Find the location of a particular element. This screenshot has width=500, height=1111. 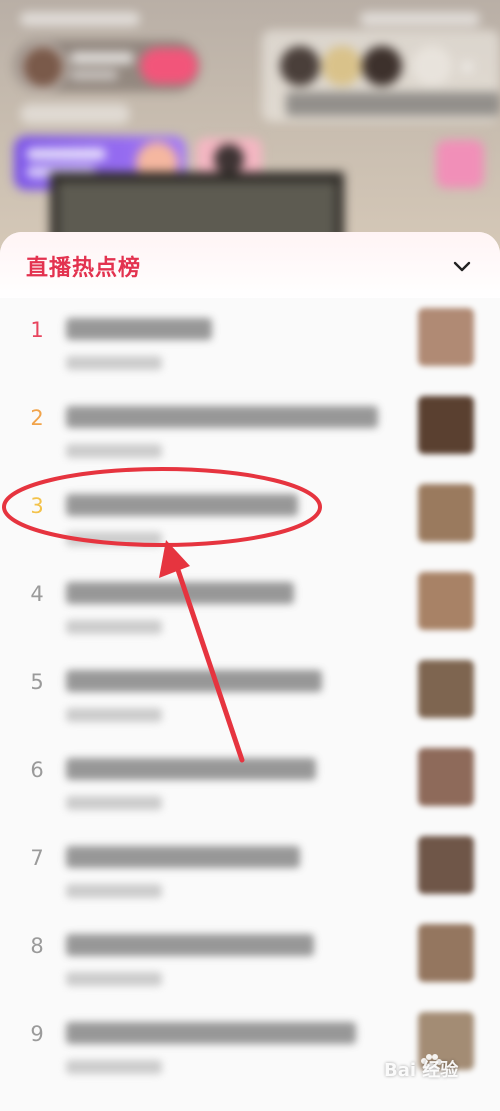

list-item: 7 is located at coordinates (250, 870).